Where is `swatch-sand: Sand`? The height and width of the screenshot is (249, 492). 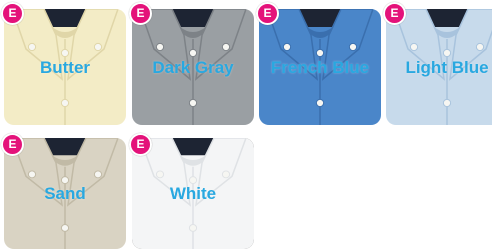
swatch-sand: Sand is located at coordinates (65, 193).